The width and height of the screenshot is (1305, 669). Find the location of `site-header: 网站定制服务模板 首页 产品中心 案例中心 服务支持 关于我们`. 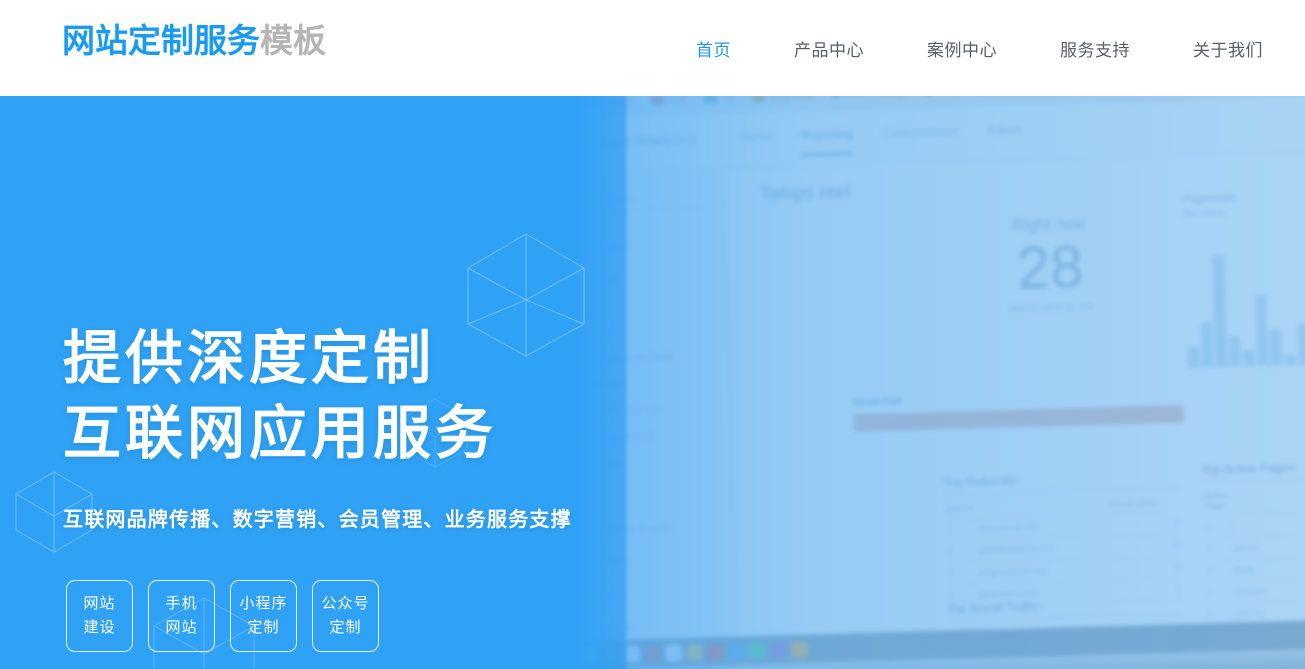

site-header: 网站定制服务模板 首页 产品中心 案例中心 服务支持 关于我们 is located at coordinates (652, 48).